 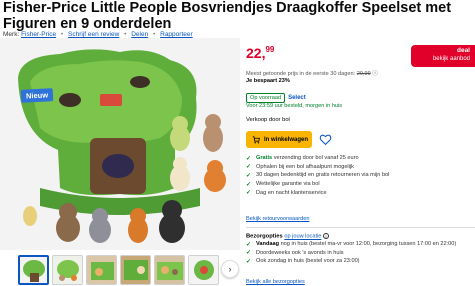 I want to click on cart-icon, so click(x=256, y=139).